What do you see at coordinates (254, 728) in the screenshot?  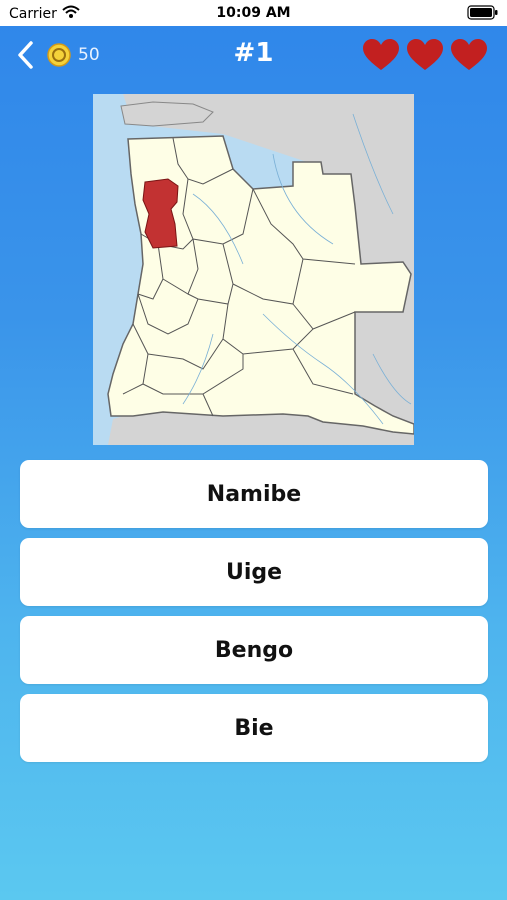 I see `answer-option-4: Bie` at bounding box center [254, 728].